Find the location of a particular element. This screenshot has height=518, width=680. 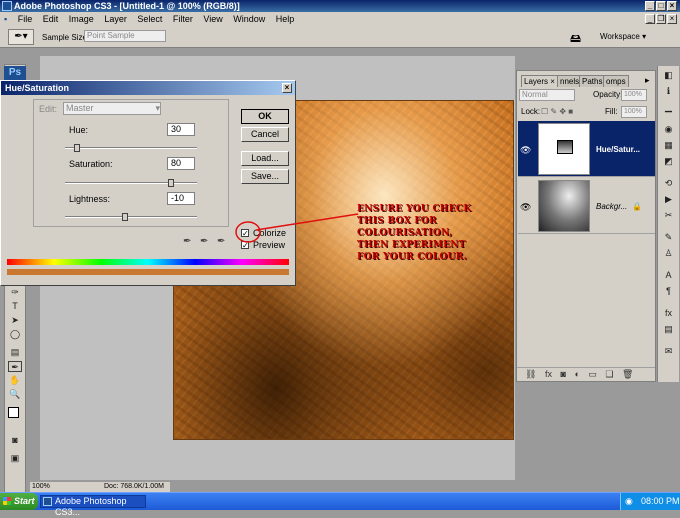

clone-source-icon: ♙ is located at coordinates (668, 253).